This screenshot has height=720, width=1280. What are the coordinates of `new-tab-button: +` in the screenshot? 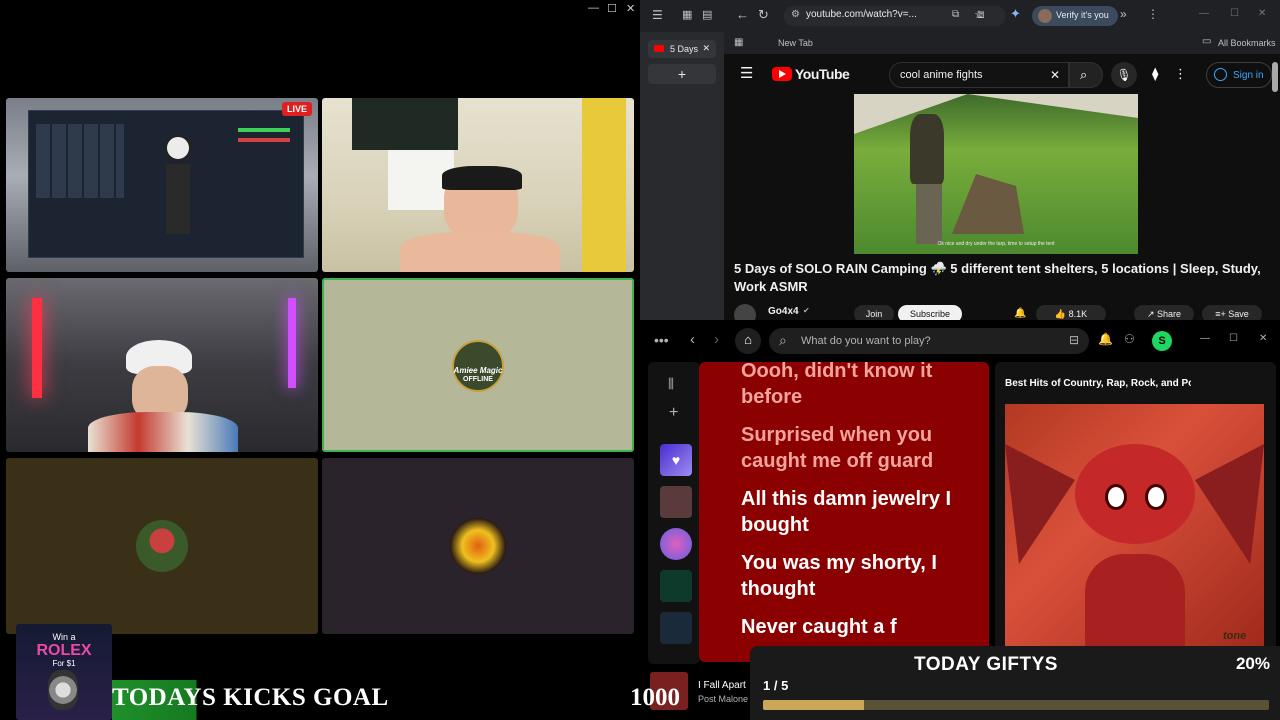 It's located at (682, 74).